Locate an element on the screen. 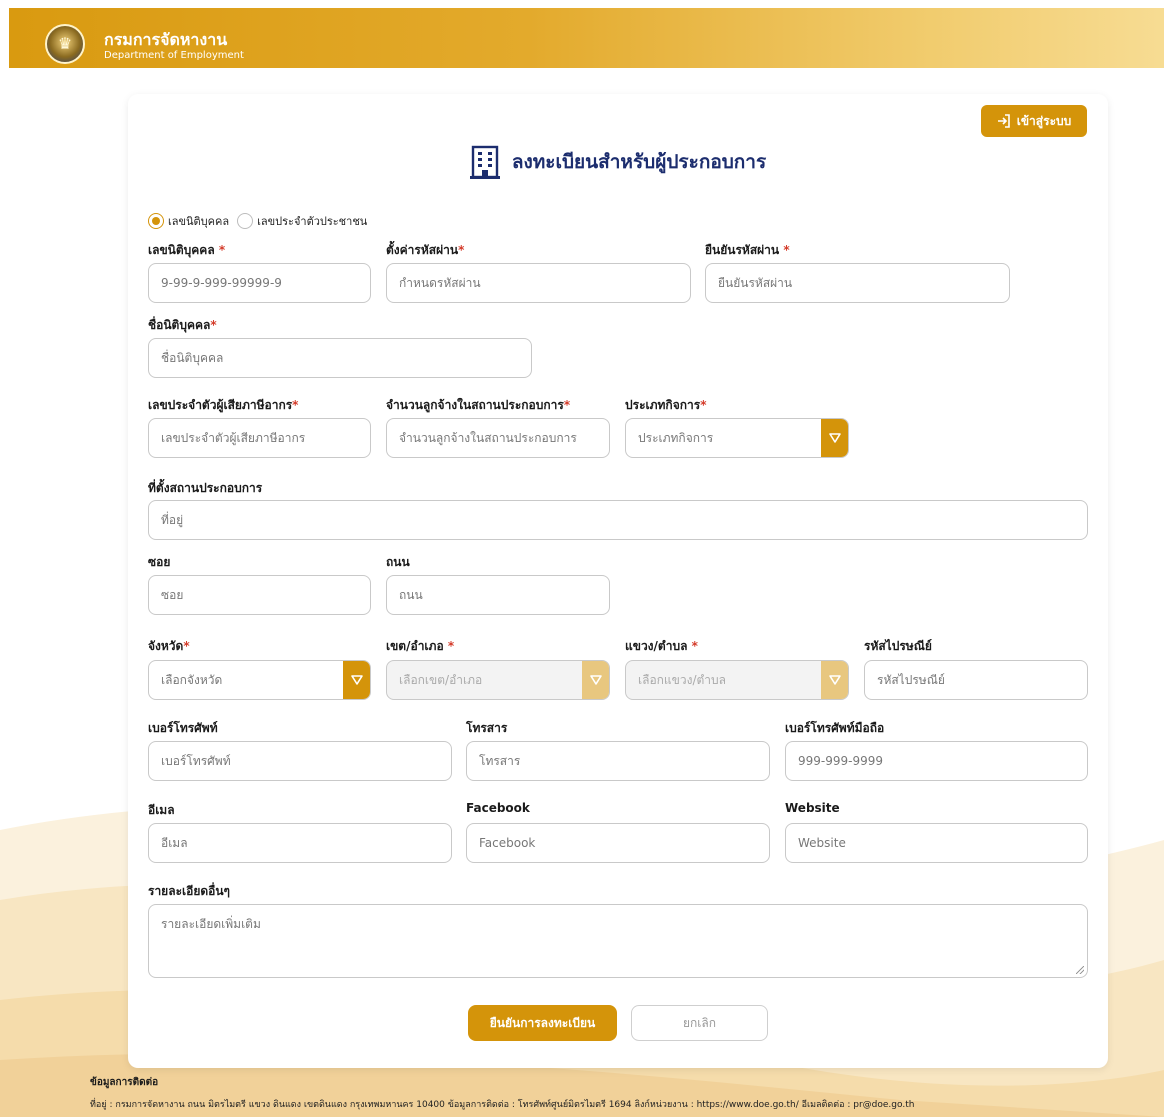  resize-handle-icon is located at coordinates (1080, 970).